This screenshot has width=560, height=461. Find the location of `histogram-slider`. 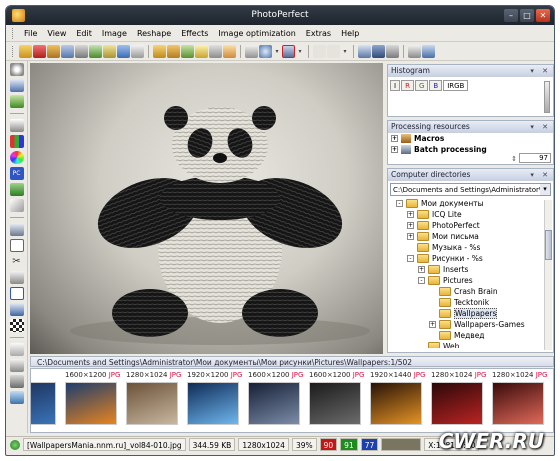

histogram-slider is located at coordinates (547, 97).